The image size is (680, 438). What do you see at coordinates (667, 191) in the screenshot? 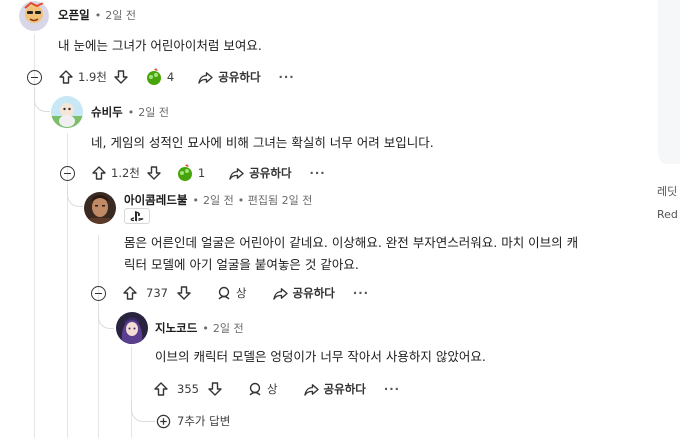
I see `sidebar-text-reddit: 레딧` at bounding box center [667, 191].